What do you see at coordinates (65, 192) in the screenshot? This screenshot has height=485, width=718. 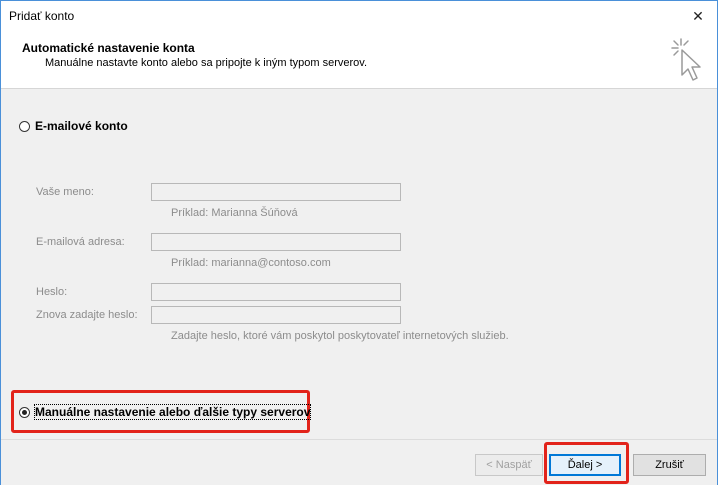 I see `name-label: Vaše meno:` at bounding box center [65, 192].